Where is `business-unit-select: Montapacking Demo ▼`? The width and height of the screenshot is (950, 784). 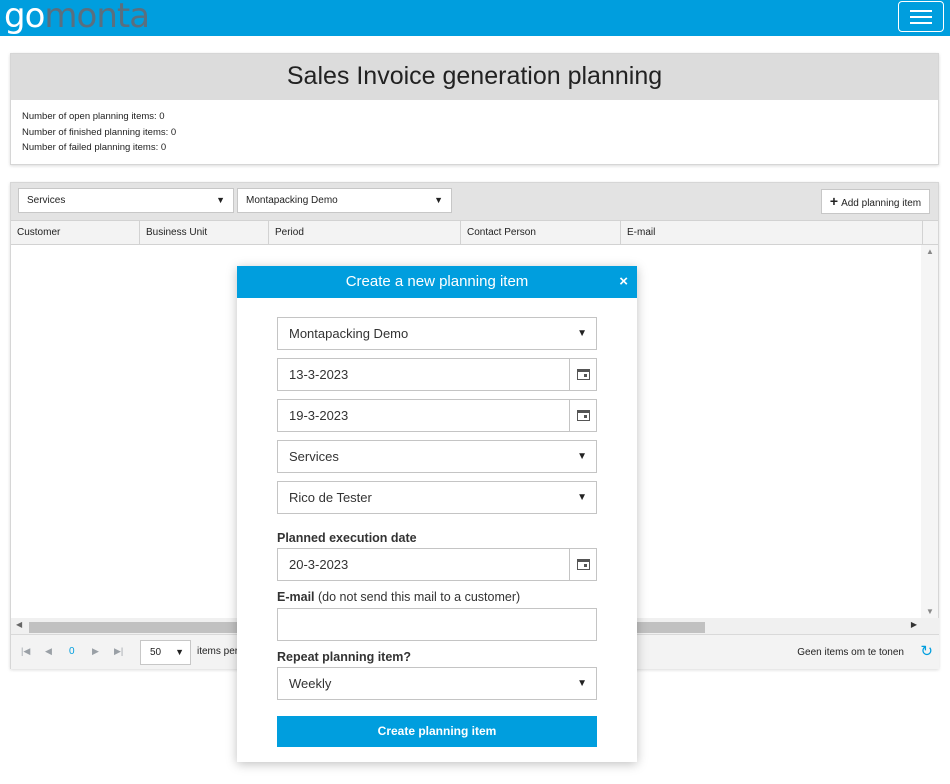
business-unit-select: Montapacking Demo ▼ is located at coordinates (437, 333).